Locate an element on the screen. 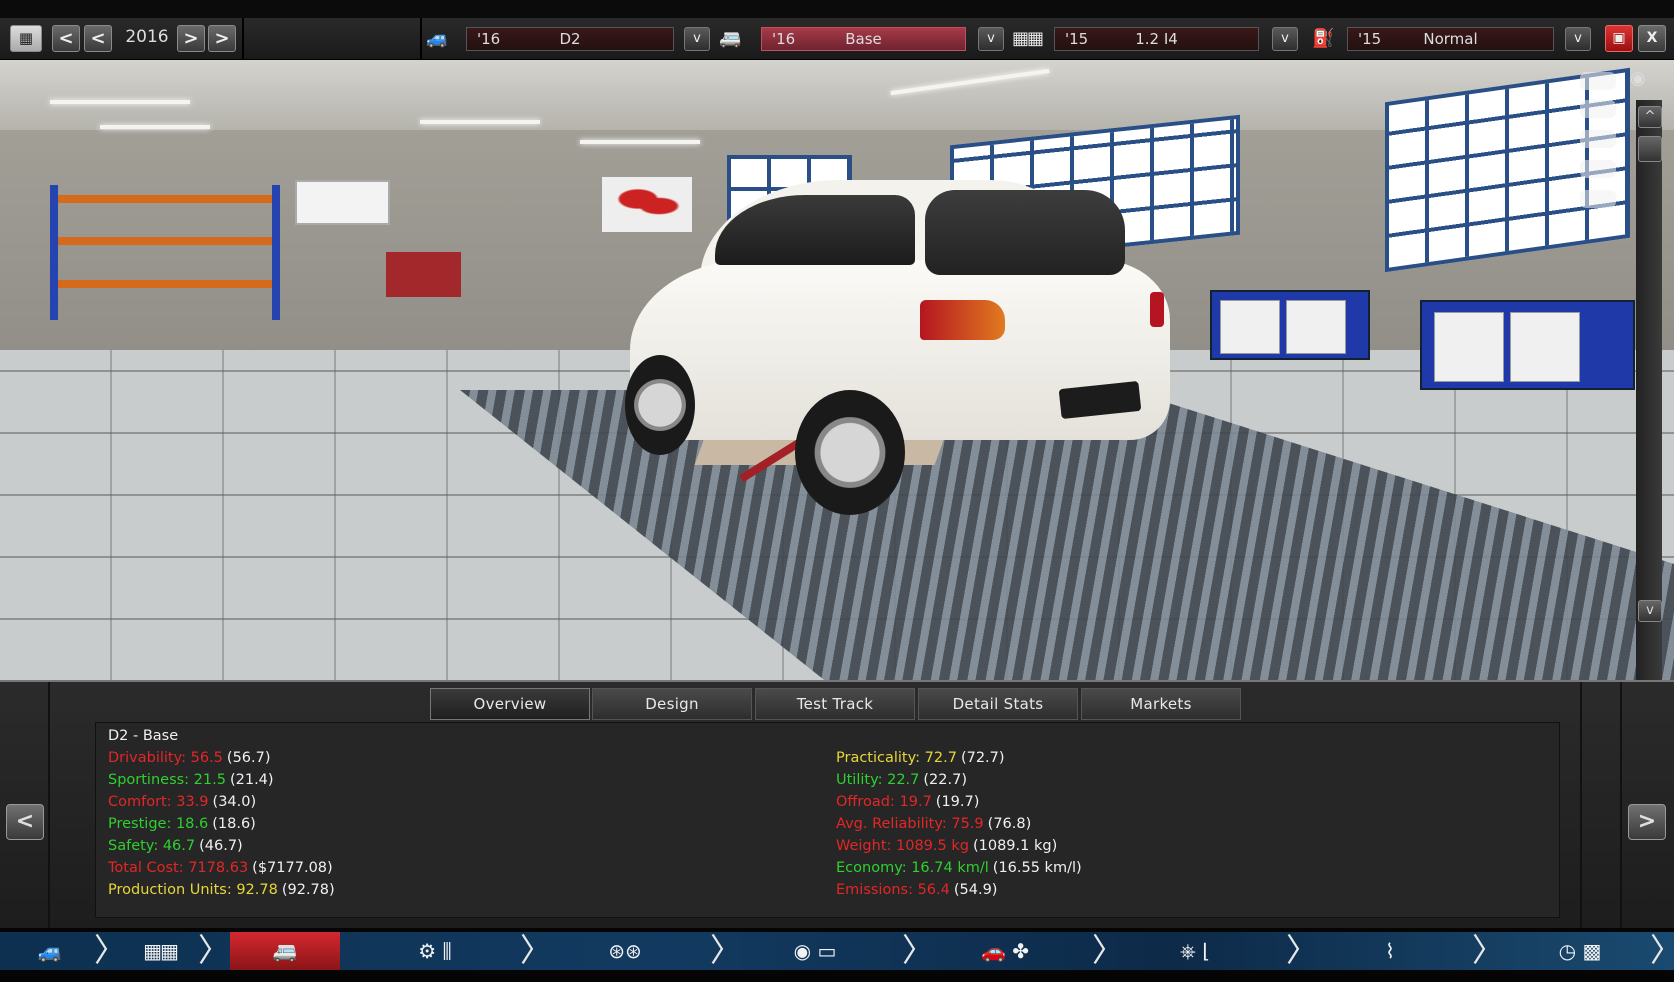 This screenshot has width=1674, height=982. stat-avg-reliability: Avg. Reliability: 75.9 (76.8) is located at coordinates (934, 824).